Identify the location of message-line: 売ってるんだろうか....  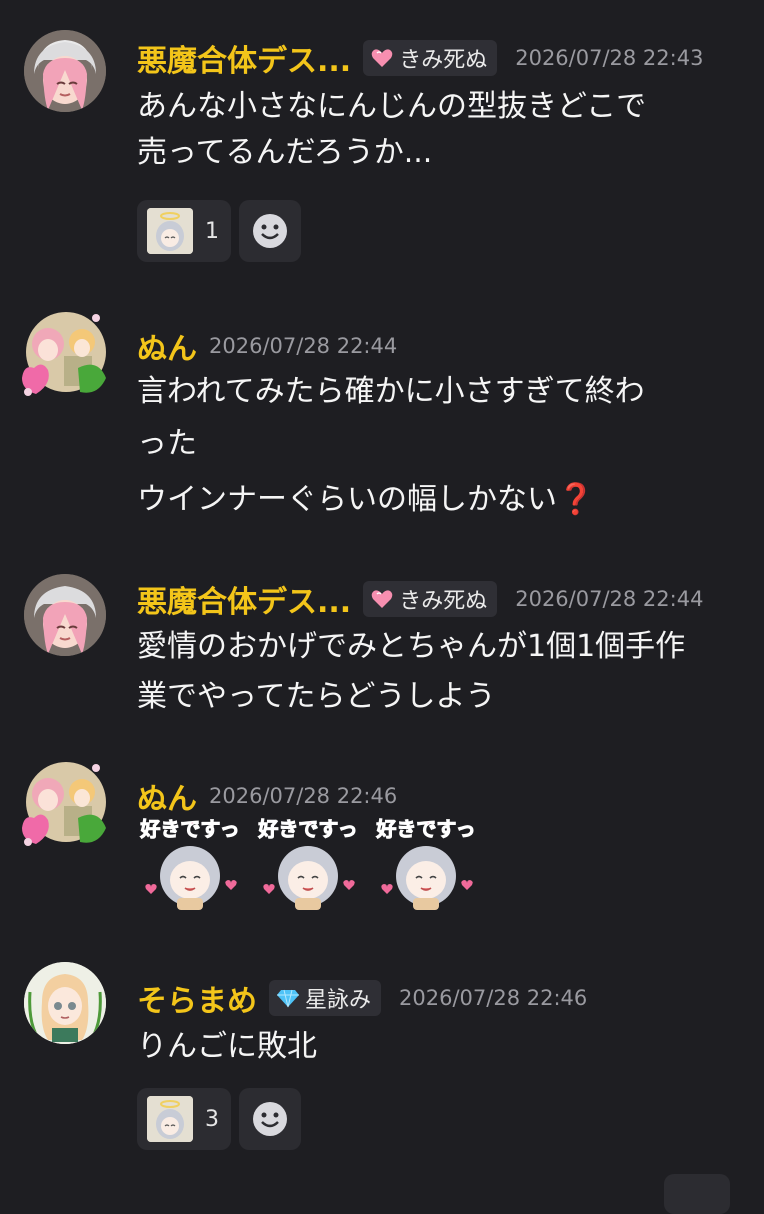
(285, 152).